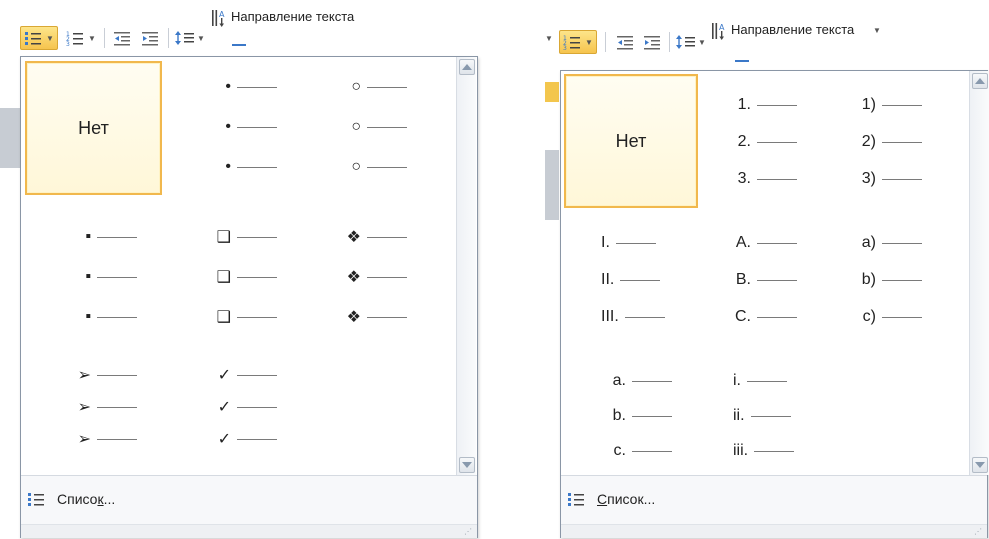  What do you see at coordinates (93, 128) in the screenshot?
I see `bullet-none-option: Нет` at bounding box center [93, 128].